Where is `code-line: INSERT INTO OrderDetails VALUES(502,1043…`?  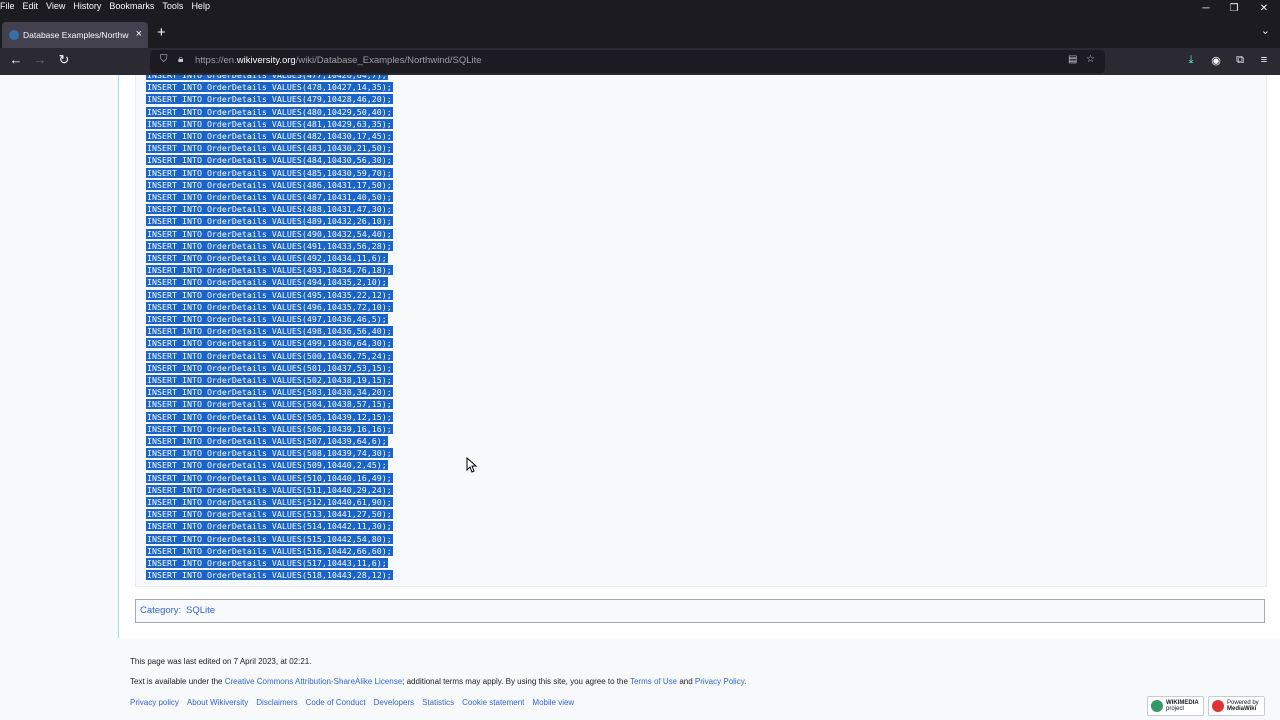
code-line: INSERT INTO OrderDetails VALUES(502,1043… is located at coordinates (269, 380).